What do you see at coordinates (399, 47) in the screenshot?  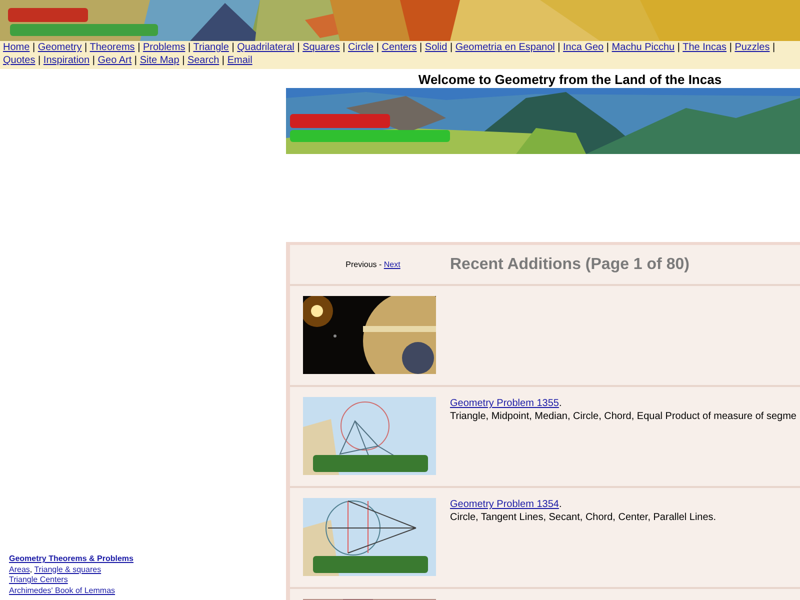 I see `nav-link: Centers` at bounding box center [399, 47].